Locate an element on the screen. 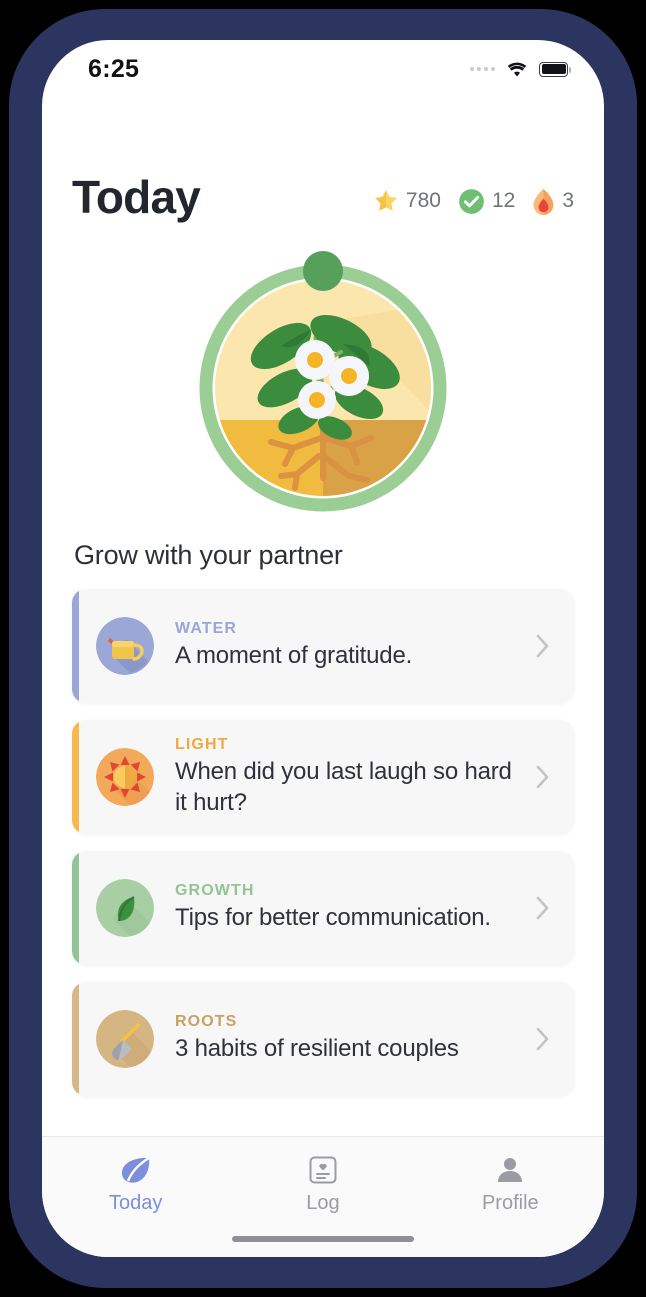  card-text: A moment of gratitude. is located at coordinates (294, 656).